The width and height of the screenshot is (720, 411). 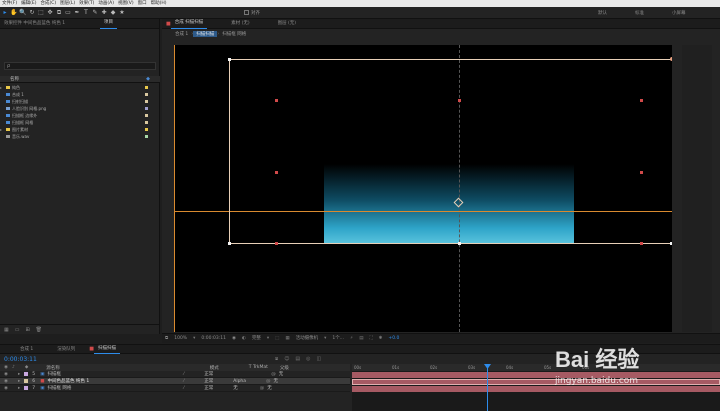 What do you see at coordinates (234, 34) in the screenshot?
I see `breadcrumb-scan-grid: 扫描框 网格` at bounding box center [234, 34].